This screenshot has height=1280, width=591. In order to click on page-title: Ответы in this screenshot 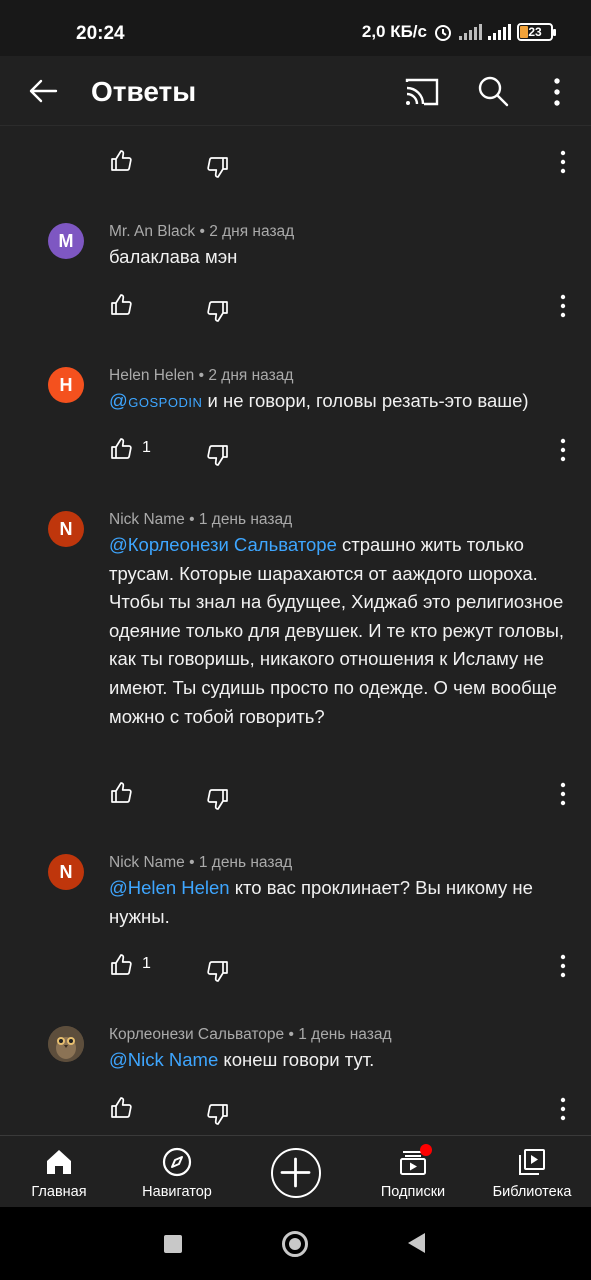, I will do `click(144, 91)`.